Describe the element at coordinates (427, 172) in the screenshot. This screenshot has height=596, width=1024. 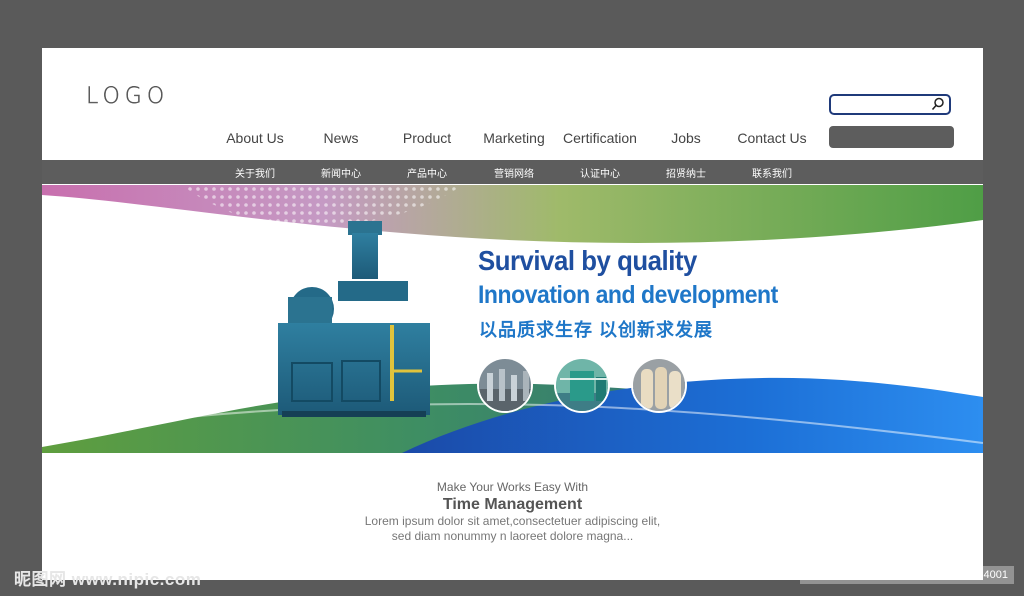
I see `subnav-item-product: 产品中心` at that location.